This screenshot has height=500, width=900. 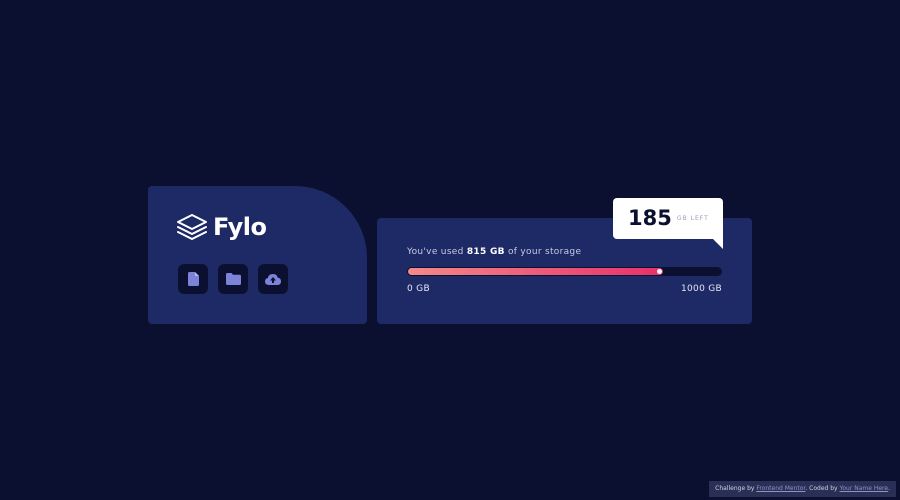 I want to click on scale-max-label: 1000 GB, so click(x=701, y=289).